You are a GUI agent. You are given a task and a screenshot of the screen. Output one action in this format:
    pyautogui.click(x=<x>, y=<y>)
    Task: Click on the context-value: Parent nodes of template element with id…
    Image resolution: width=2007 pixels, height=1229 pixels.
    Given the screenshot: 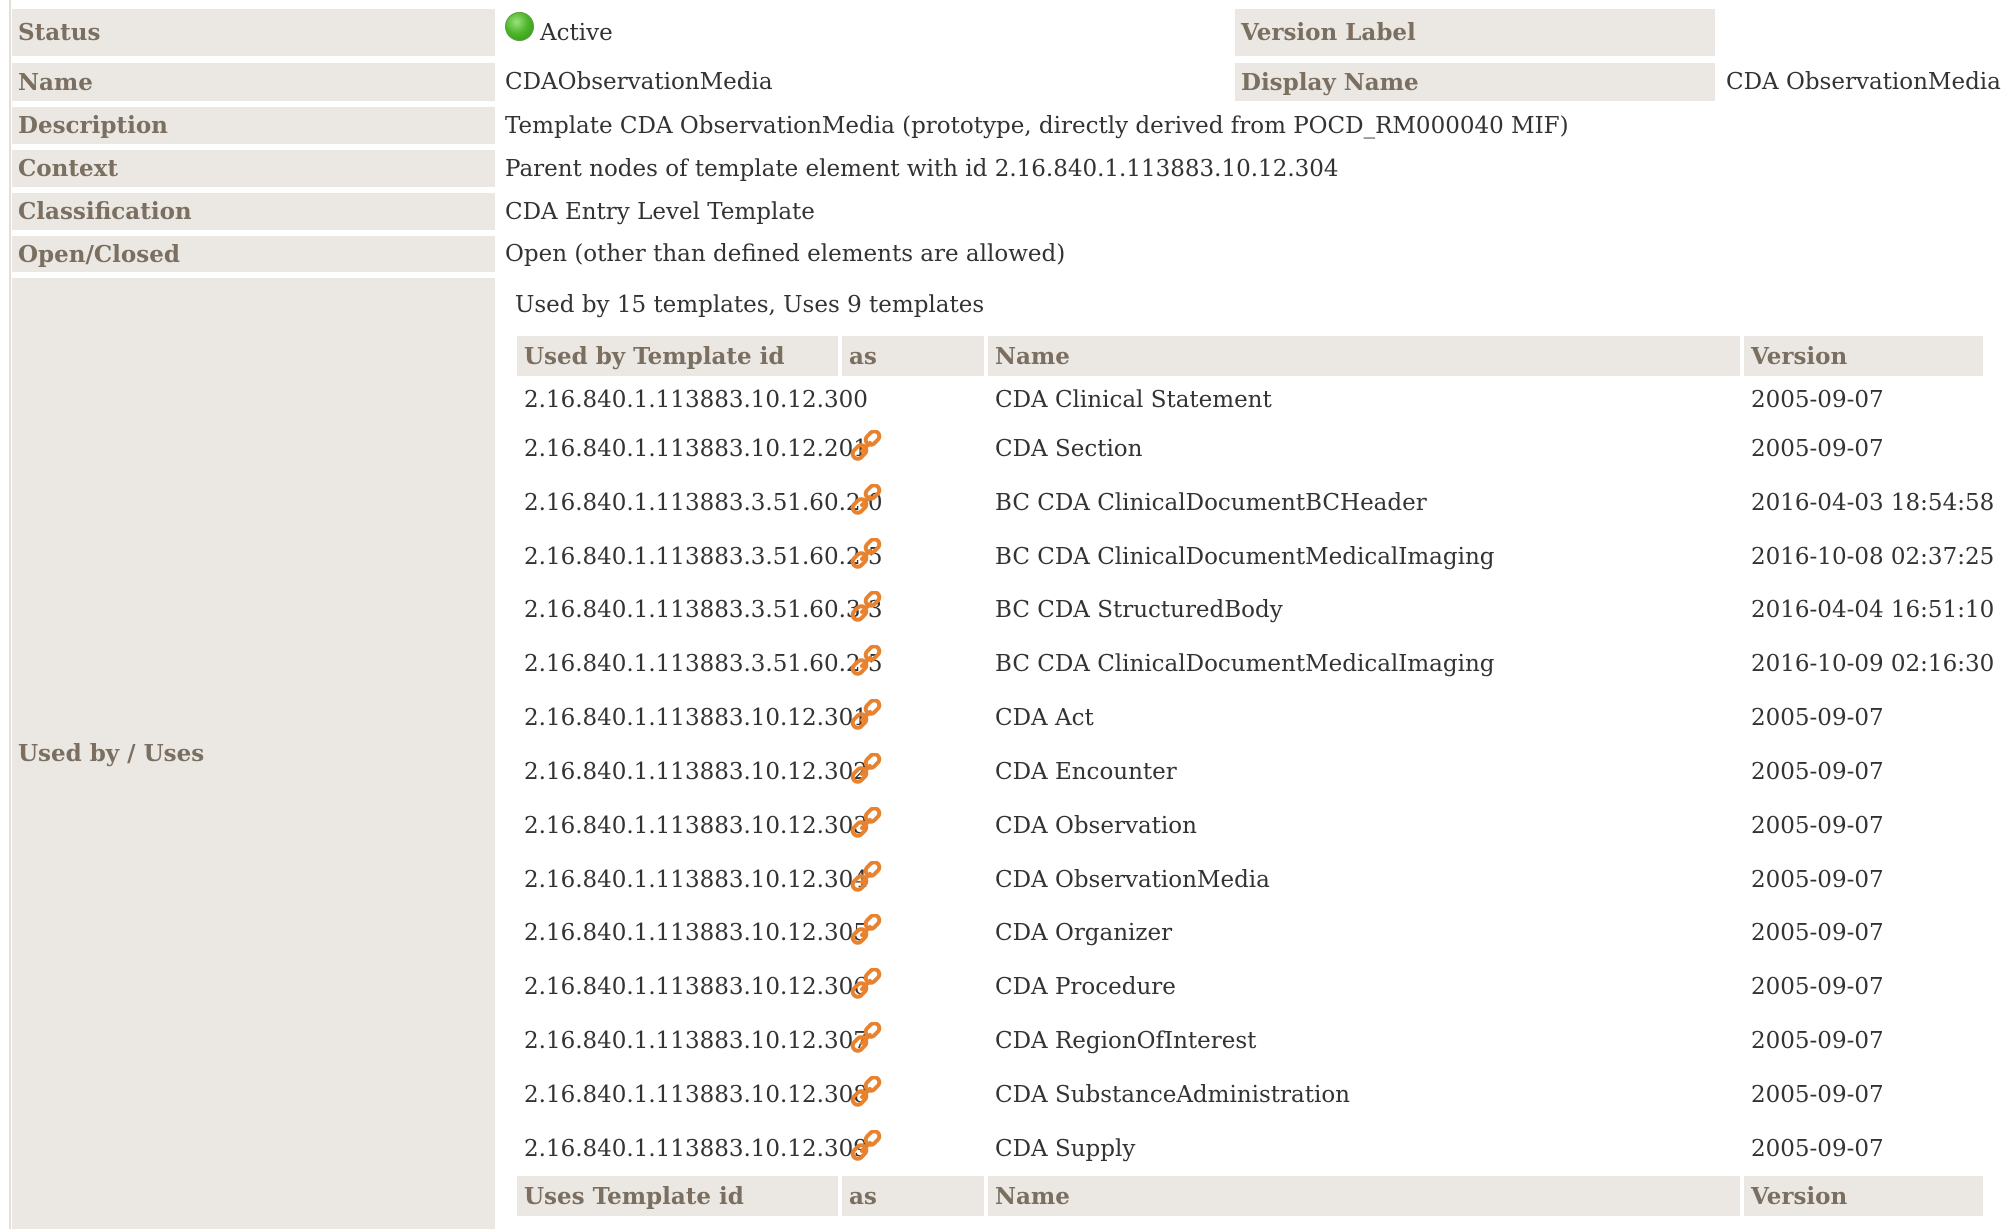 What is the action you would take?
    pyautogui.click(x=922, y=168)
    